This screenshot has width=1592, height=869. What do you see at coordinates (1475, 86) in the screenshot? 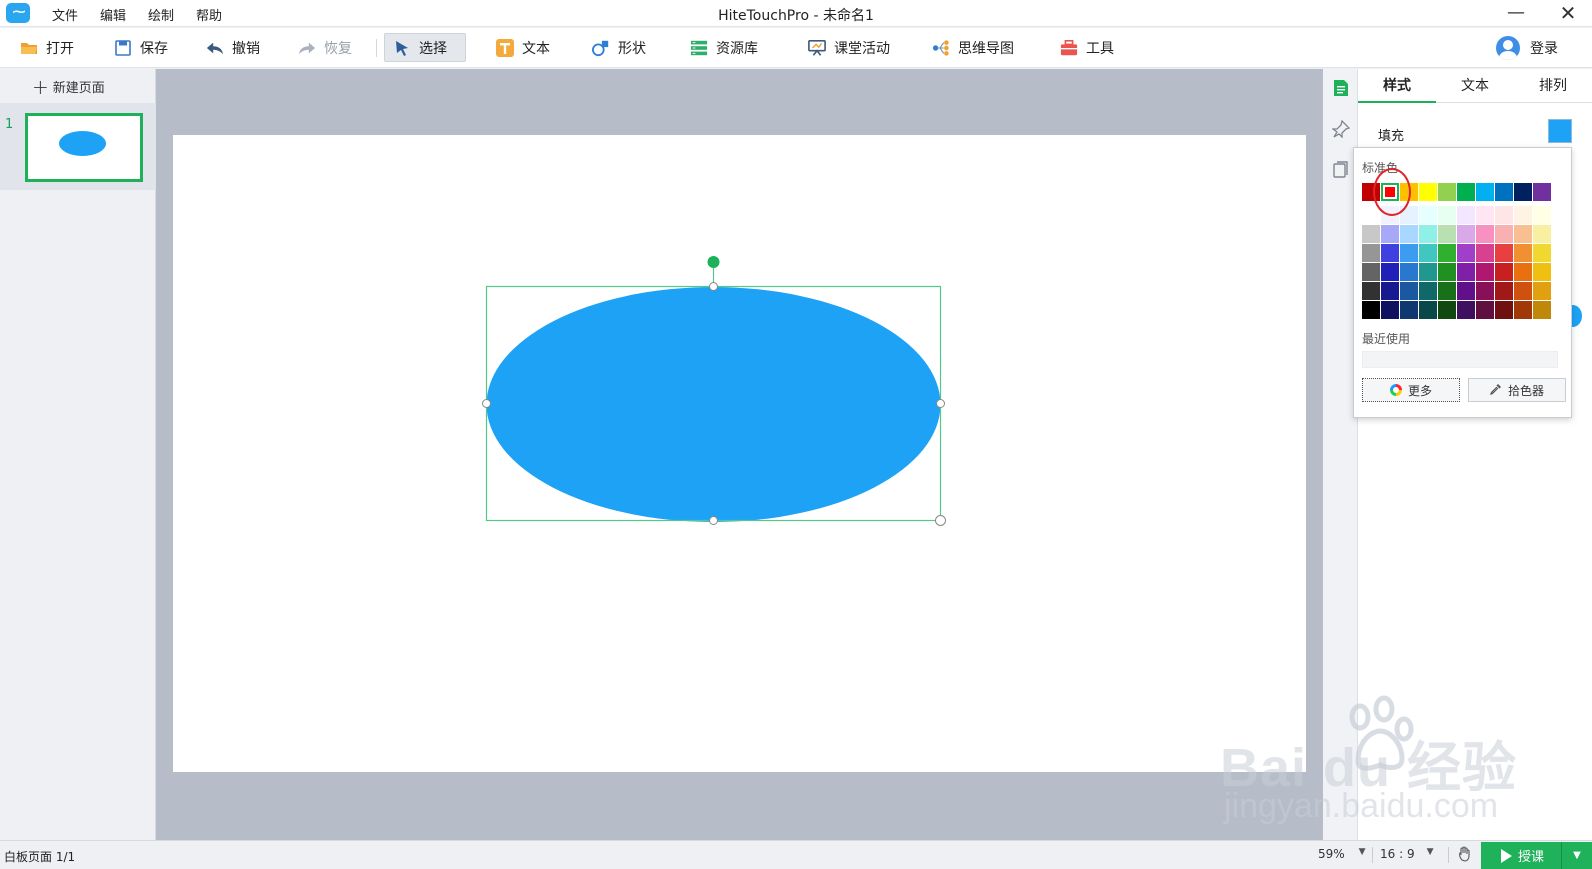
I see `tab-text: 文本` at bounding box center [1475, 86].